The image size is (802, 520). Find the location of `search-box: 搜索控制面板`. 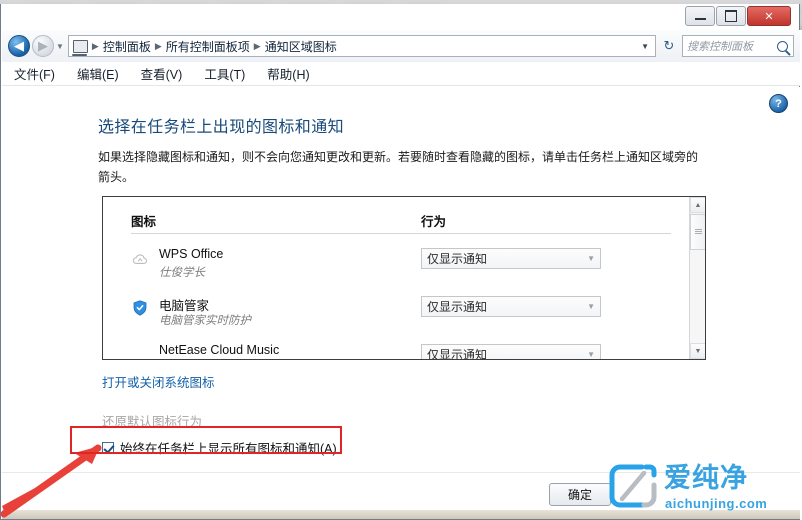

search-box: 搜索控制面板 is located at coordinates (738, 46).